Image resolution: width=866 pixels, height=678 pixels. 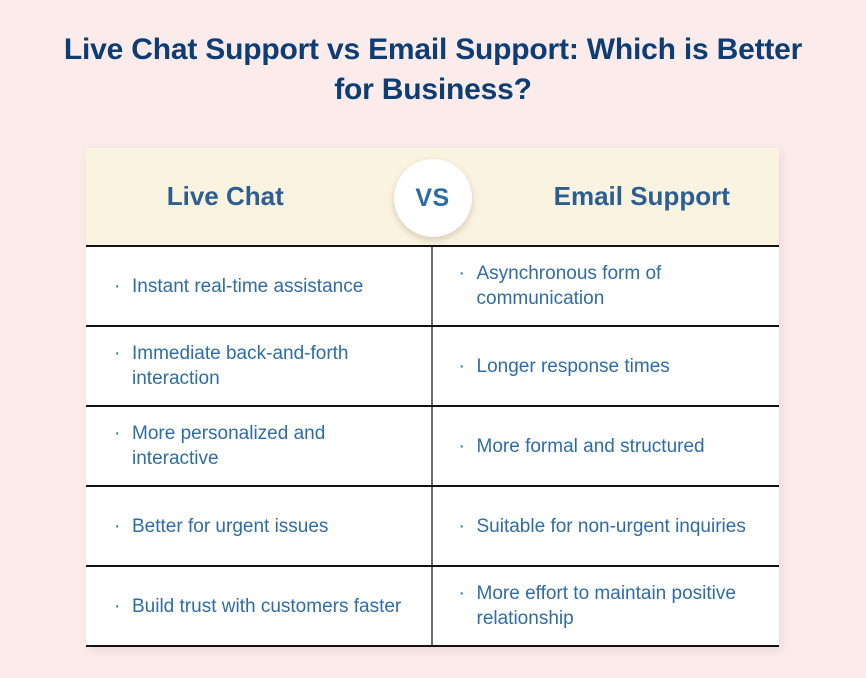 I want to click on bullet-text: More personalized and interactive, so click(x=229, y=446).